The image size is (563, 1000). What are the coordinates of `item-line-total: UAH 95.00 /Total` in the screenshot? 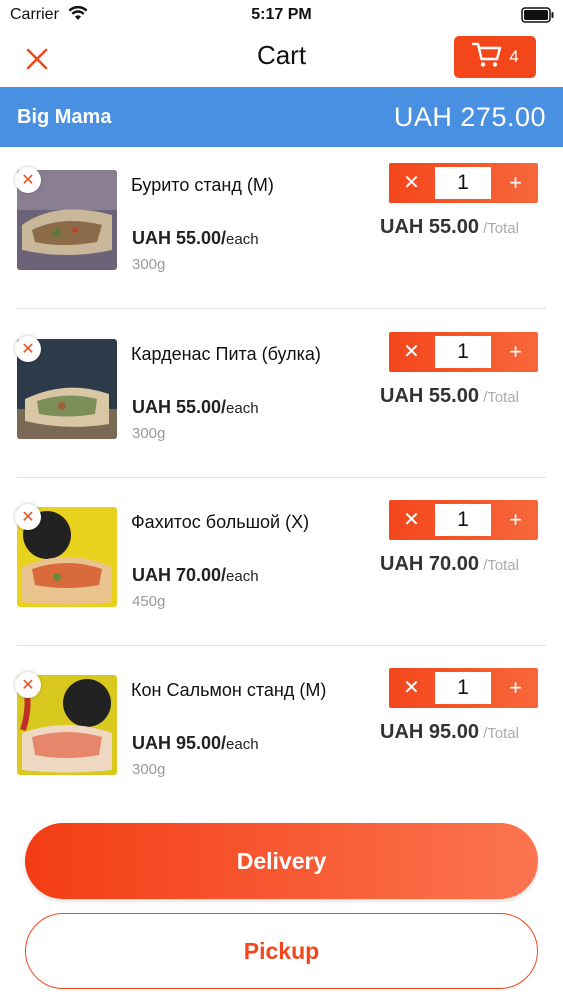 It's located at (449, 732).